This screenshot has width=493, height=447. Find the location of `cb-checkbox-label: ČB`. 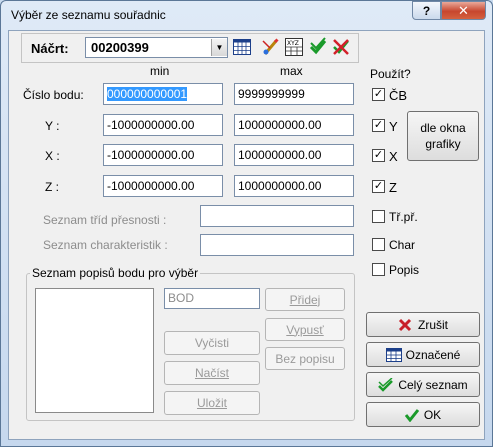

cb-checkbox-label: ČB is located at coordinates (398, 95).